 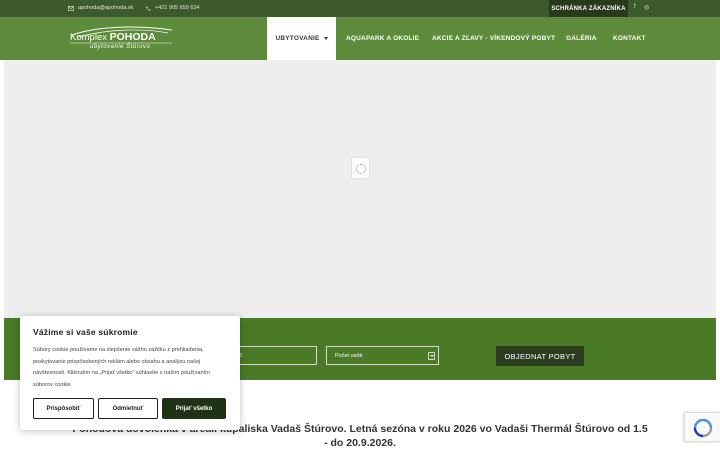 What do you see at coordinates (90, 37) in the screenshot?
I see `logo-prefix: Komplex` at bounding box center [90, 37].